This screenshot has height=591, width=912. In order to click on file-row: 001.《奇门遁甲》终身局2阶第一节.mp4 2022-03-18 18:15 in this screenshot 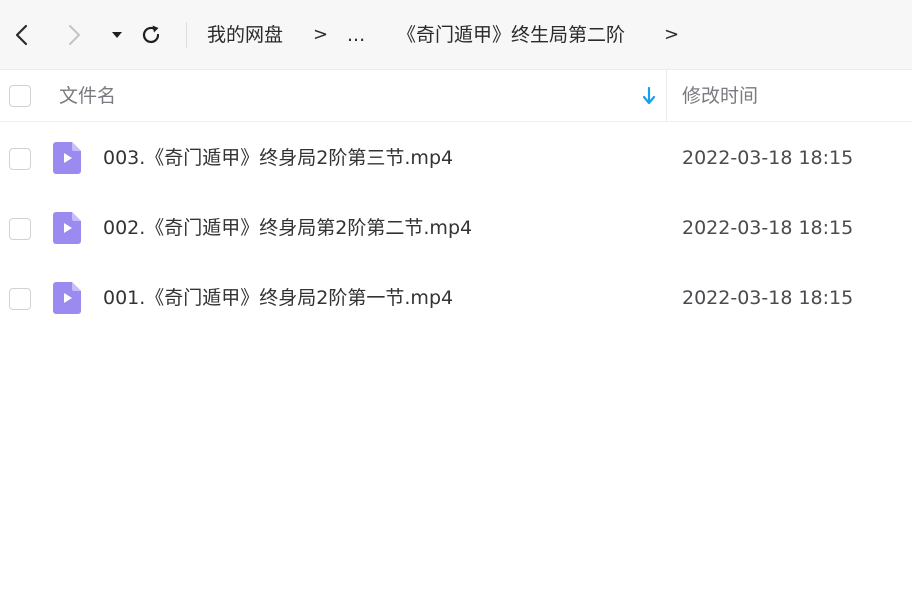, I will do `click(456, 298)`.